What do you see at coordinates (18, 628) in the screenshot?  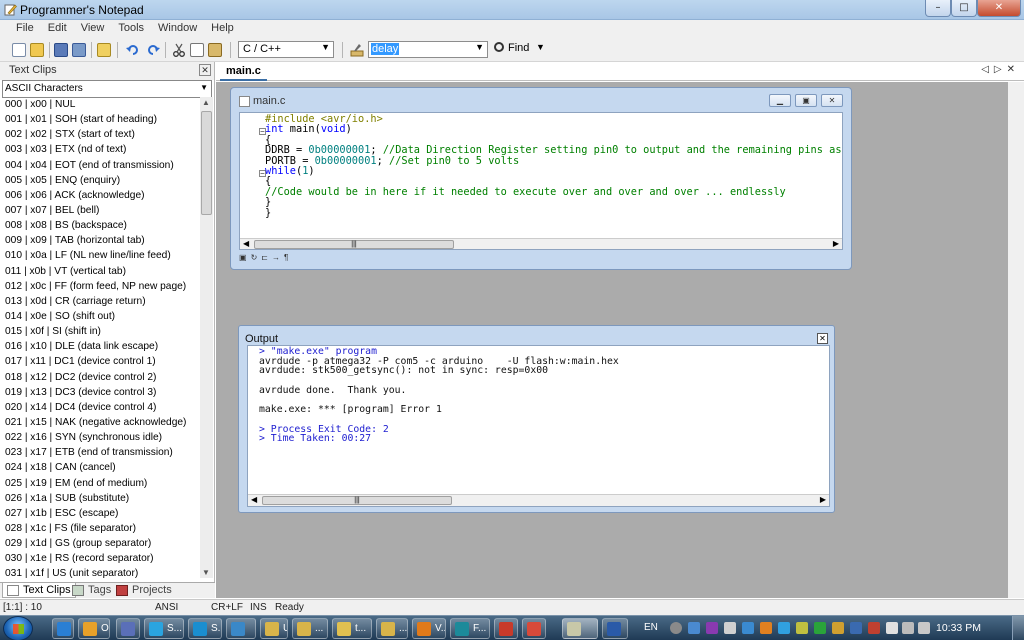 I see `start-button` at bounding box center [18, 628].